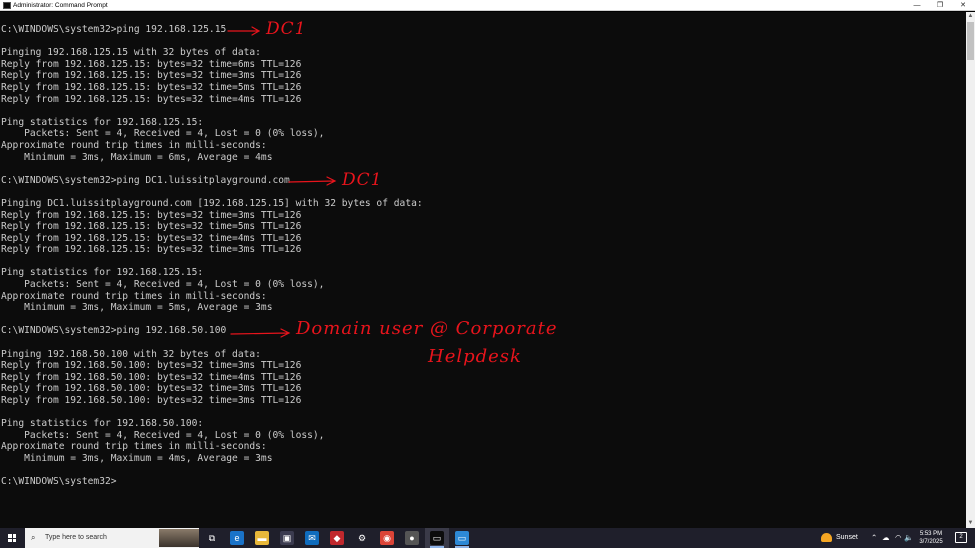 Image resolution: width=975 pixels, height=548 pixels. Describe the element at coordinates (940, 5) in the screenshot. I see `restore-button: ❐` at that location.